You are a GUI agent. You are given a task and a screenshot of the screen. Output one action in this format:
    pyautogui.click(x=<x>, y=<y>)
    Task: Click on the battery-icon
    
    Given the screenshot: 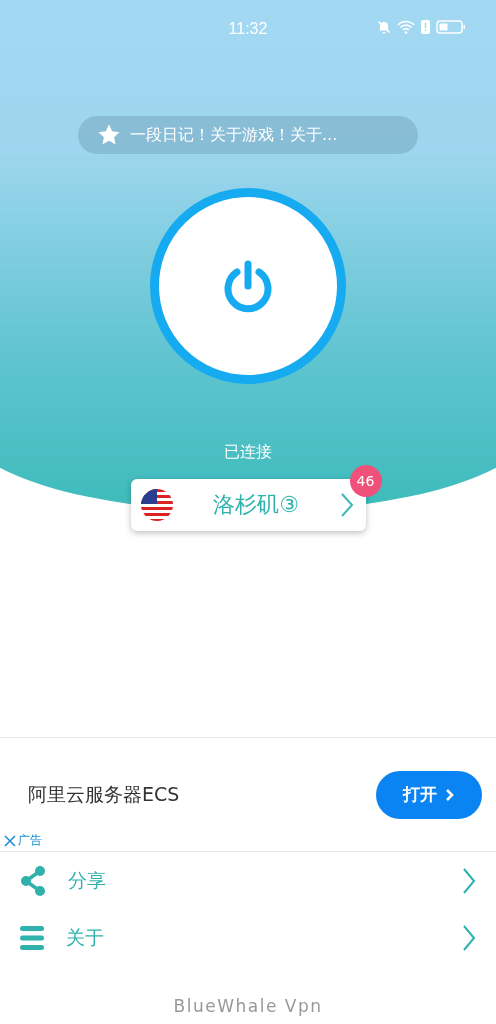 What is the action you would take?
    pyautogui.click(x=451, y=27)
    